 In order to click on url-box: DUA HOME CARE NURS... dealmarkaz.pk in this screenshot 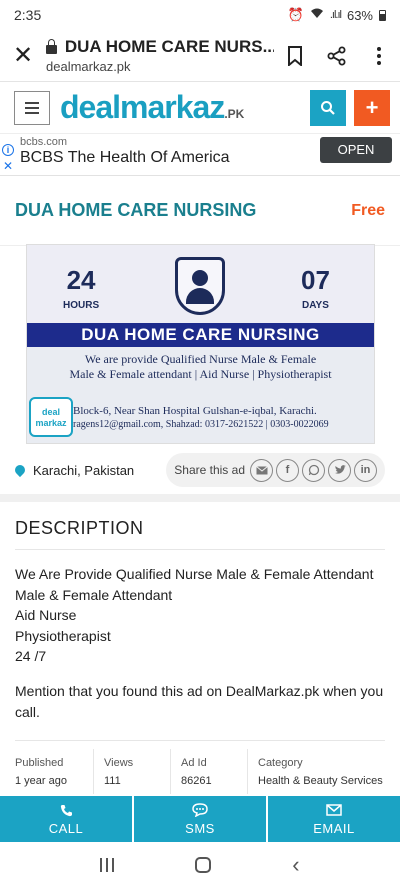, I will do `click(160, 55)`.